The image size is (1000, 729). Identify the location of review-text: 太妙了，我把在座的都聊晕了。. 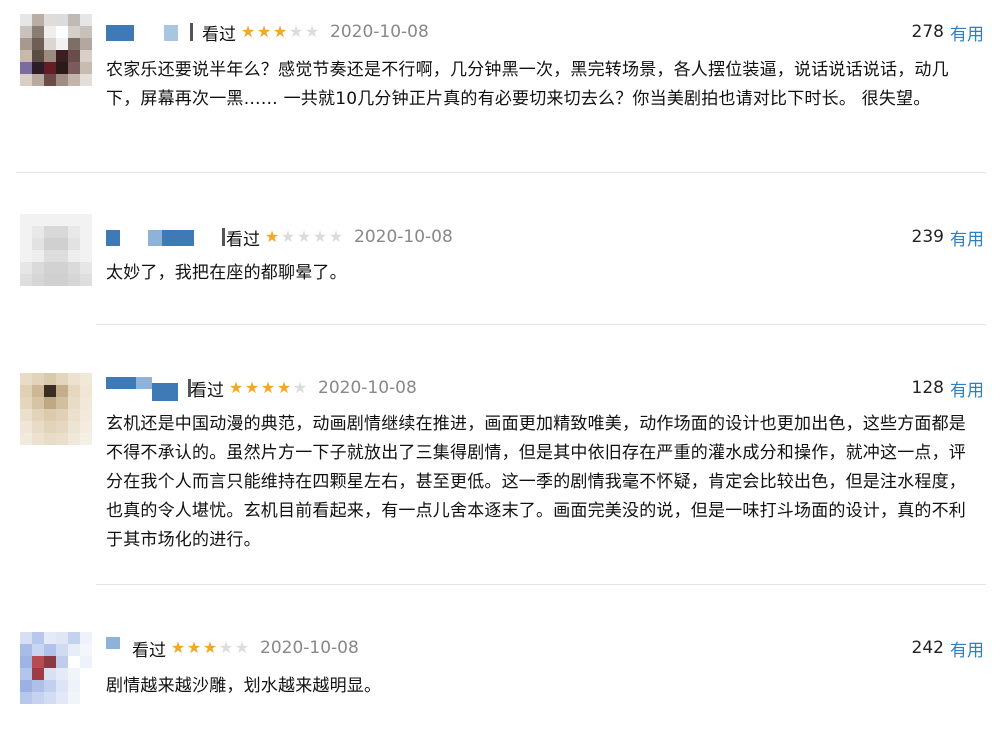
(226, 273).